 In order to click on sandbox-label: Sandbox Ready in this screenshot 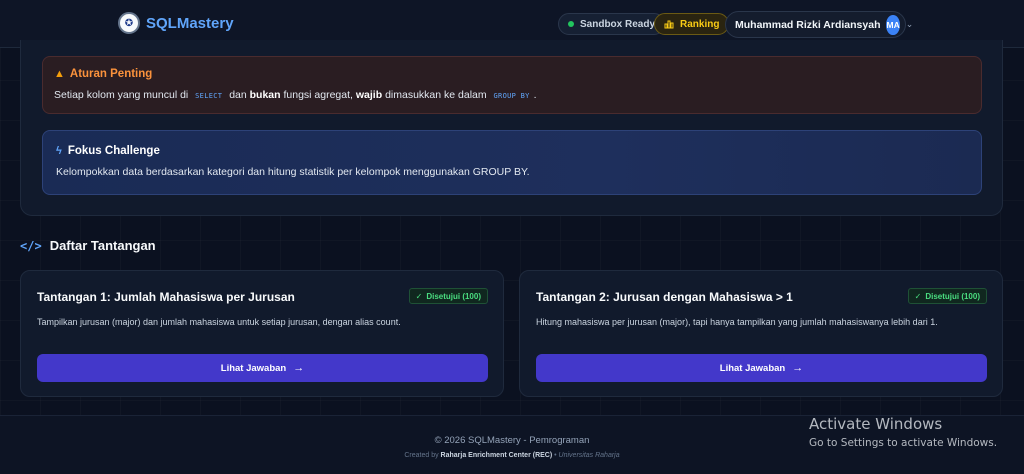, I will do `click(618, 24)`.